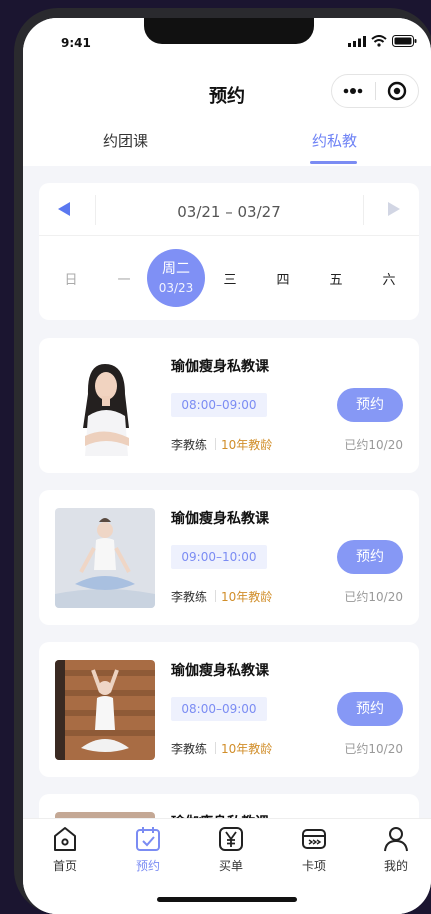 The width and height of the screenshot is (431, 914). What do you see at coordinates (219, 557) in the screenshot?
I see `time-slot: 09:00–10:00` at bounding box center [219, 557].